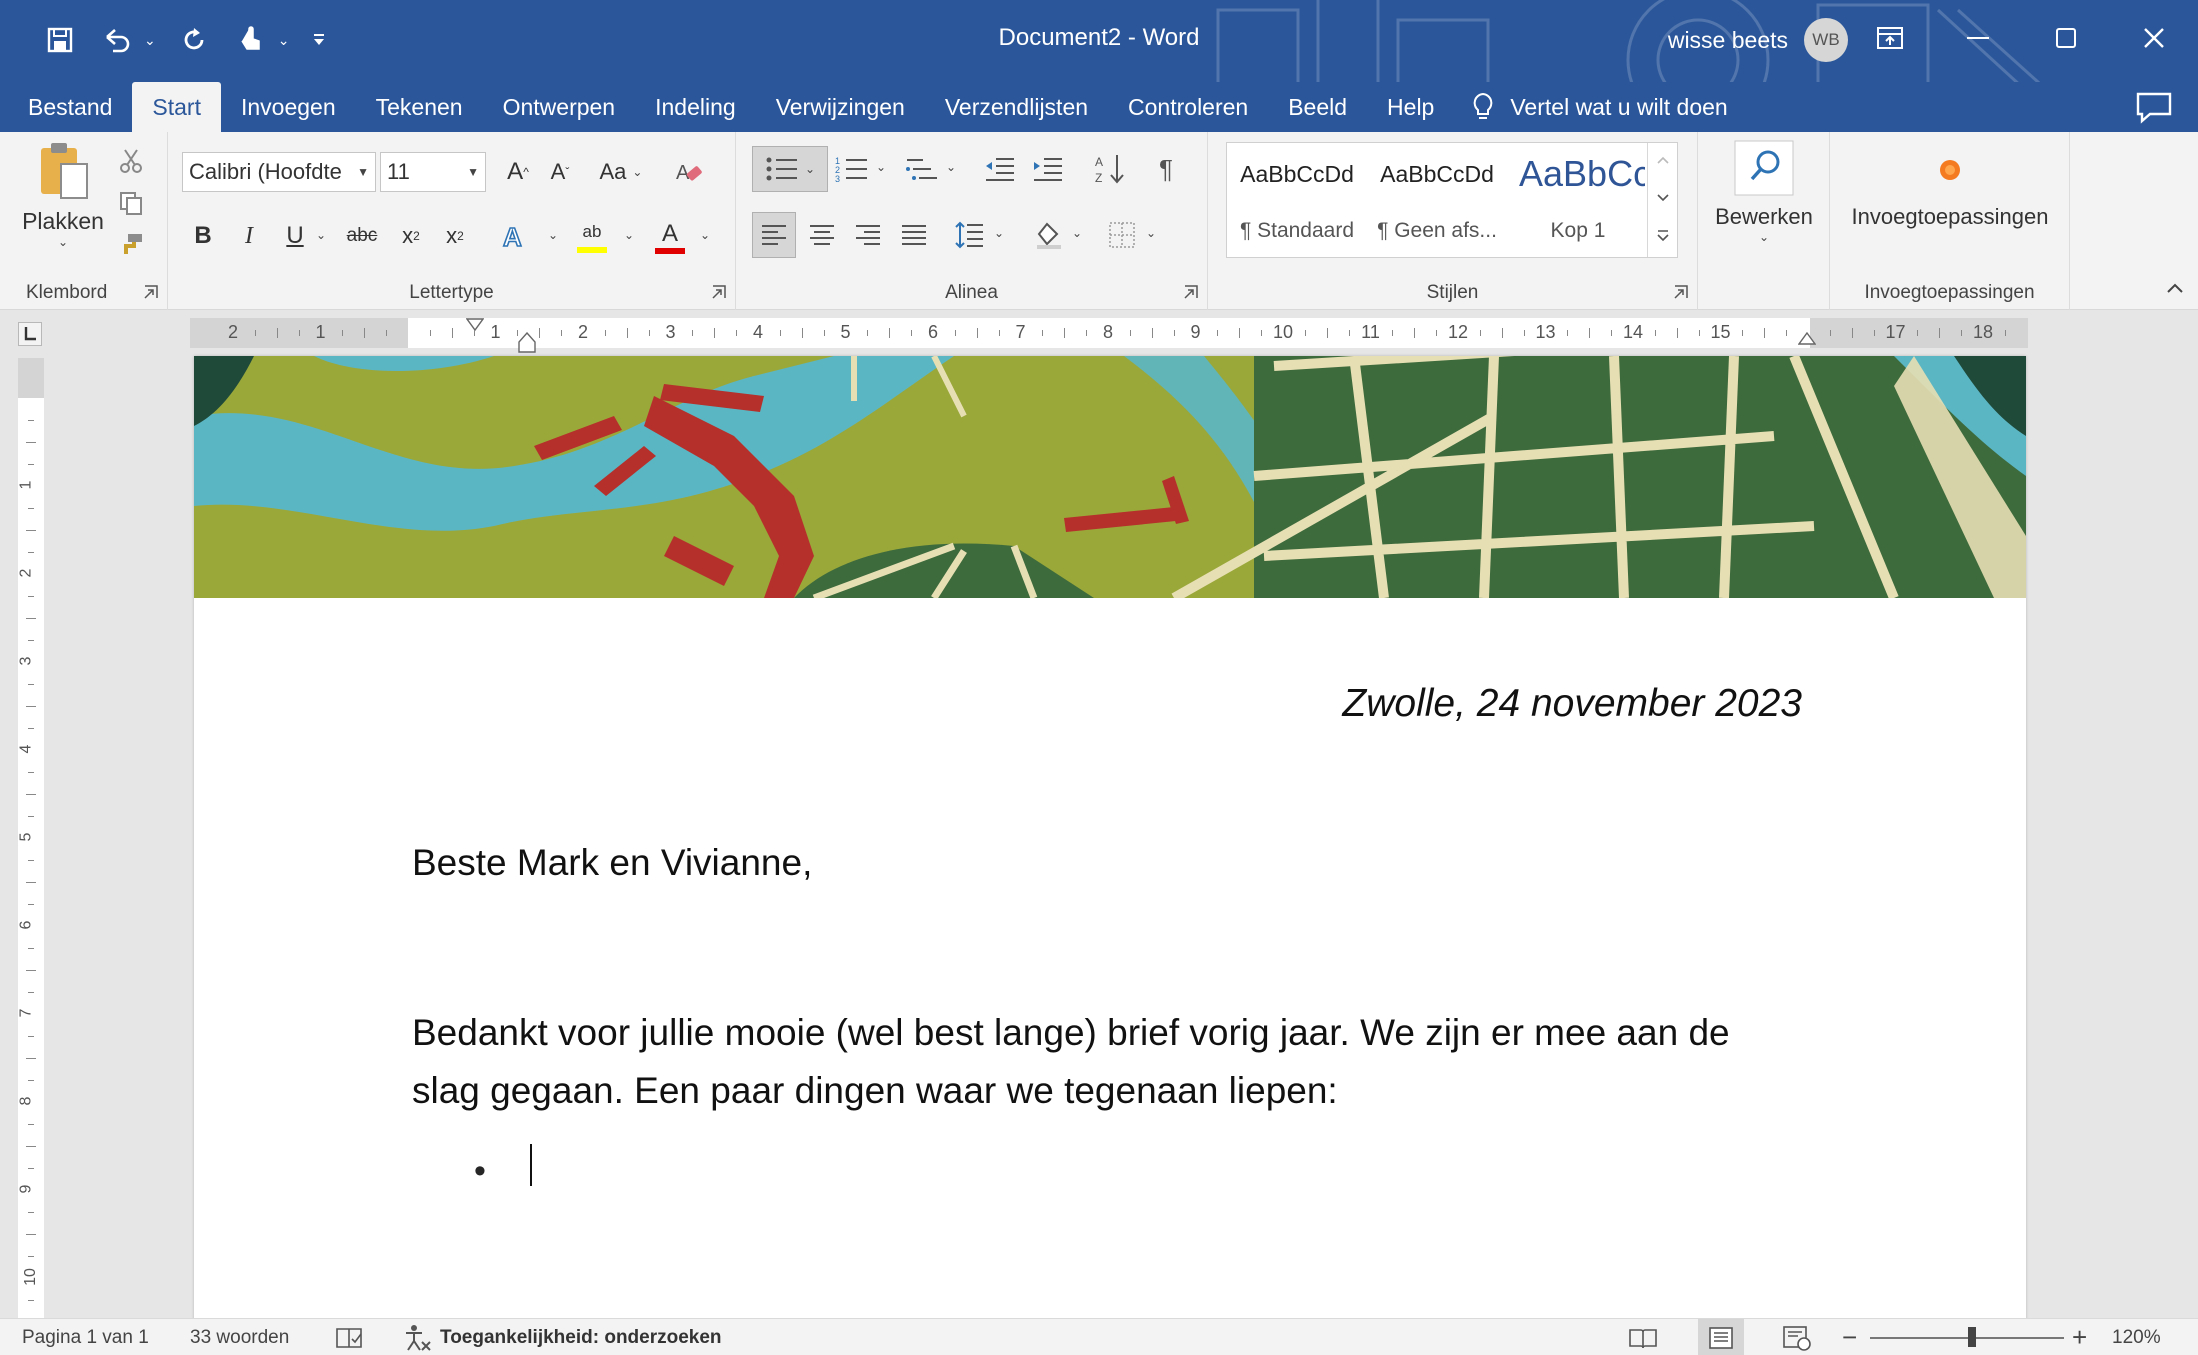 The height and width of the screenshot is (1355, 2198). What do you see at coordinates (60, 40) in the screenshot?
I see `save-icon` at bounding box center [60, 40].